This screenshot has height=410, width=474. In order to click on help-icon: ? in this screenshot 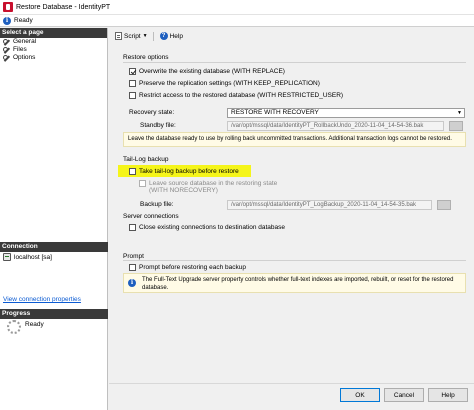, I will do `click(163, 36)`.